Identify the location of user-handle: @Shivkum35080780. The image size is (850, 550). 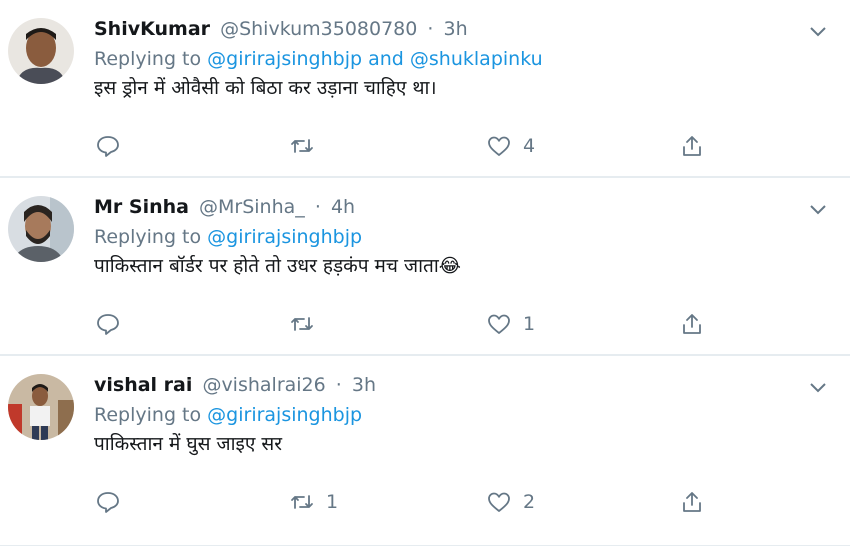
(318, 29).